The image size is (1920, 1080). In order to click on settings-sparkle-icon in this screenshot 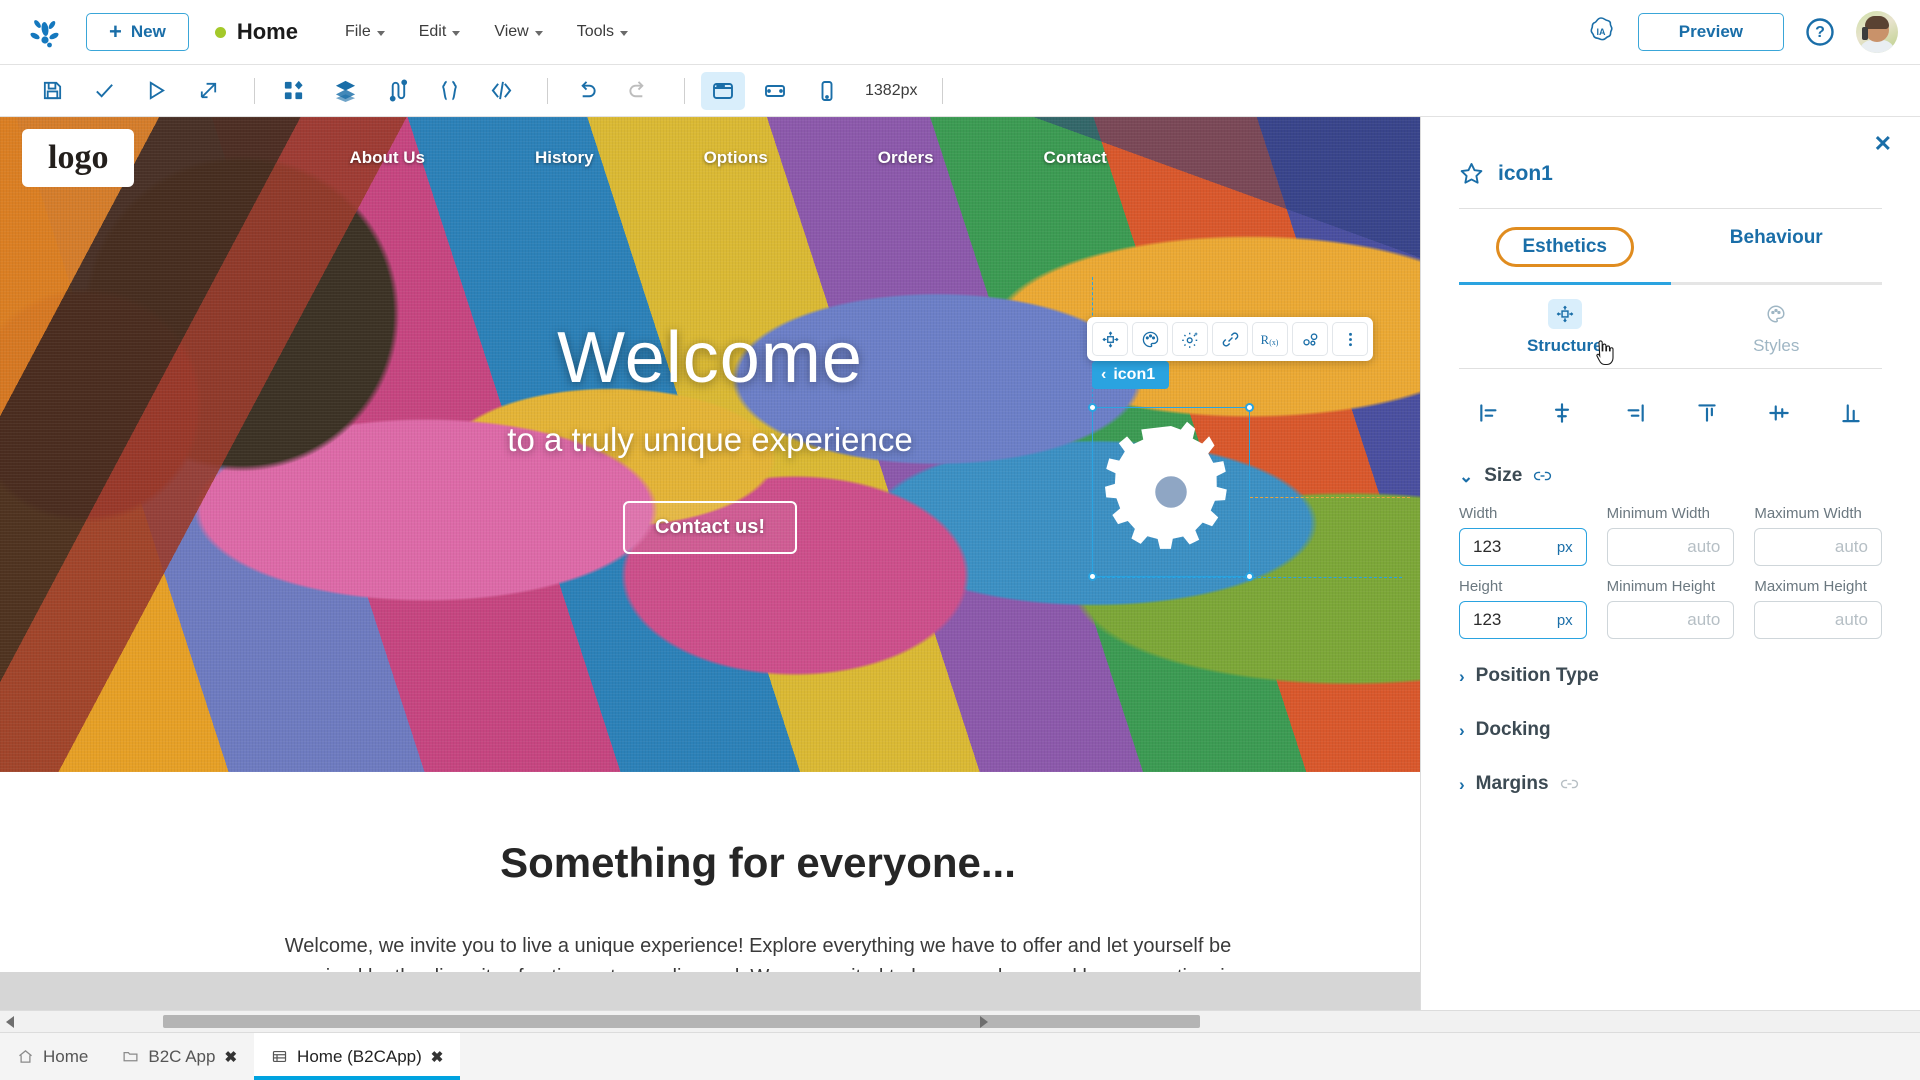, I will do `click(1190, 339)`.